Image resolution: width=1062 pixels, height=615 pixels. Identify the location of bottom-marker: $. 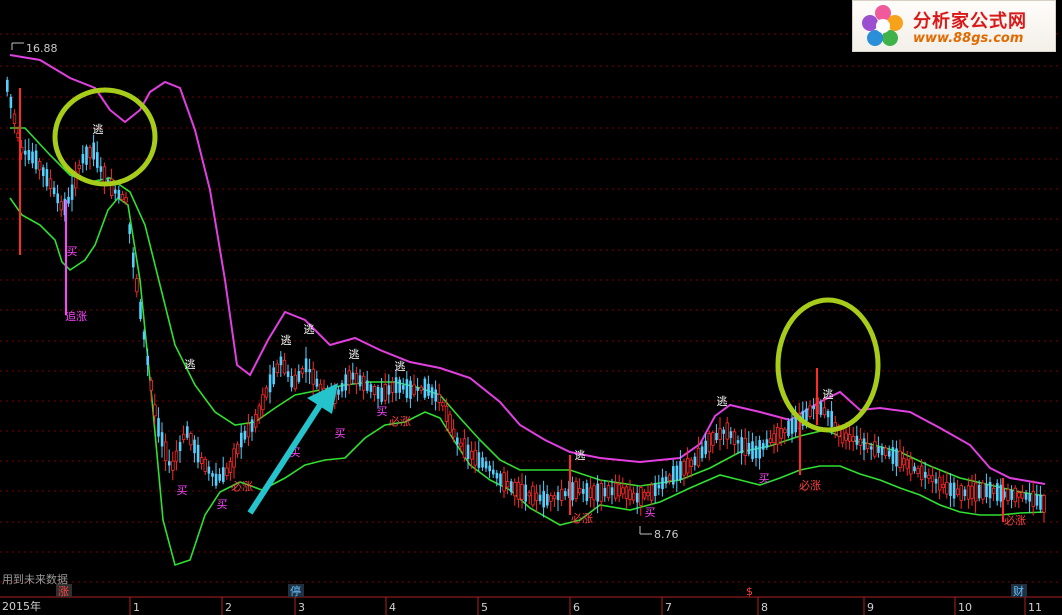
(749, 591).